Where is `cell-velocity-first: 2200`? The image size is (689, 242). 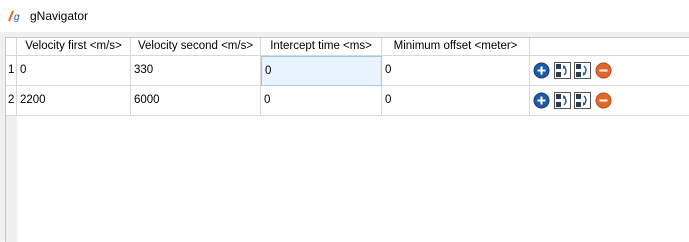 cell-velocity-first: 2200 is located at coordinates (74, 101).